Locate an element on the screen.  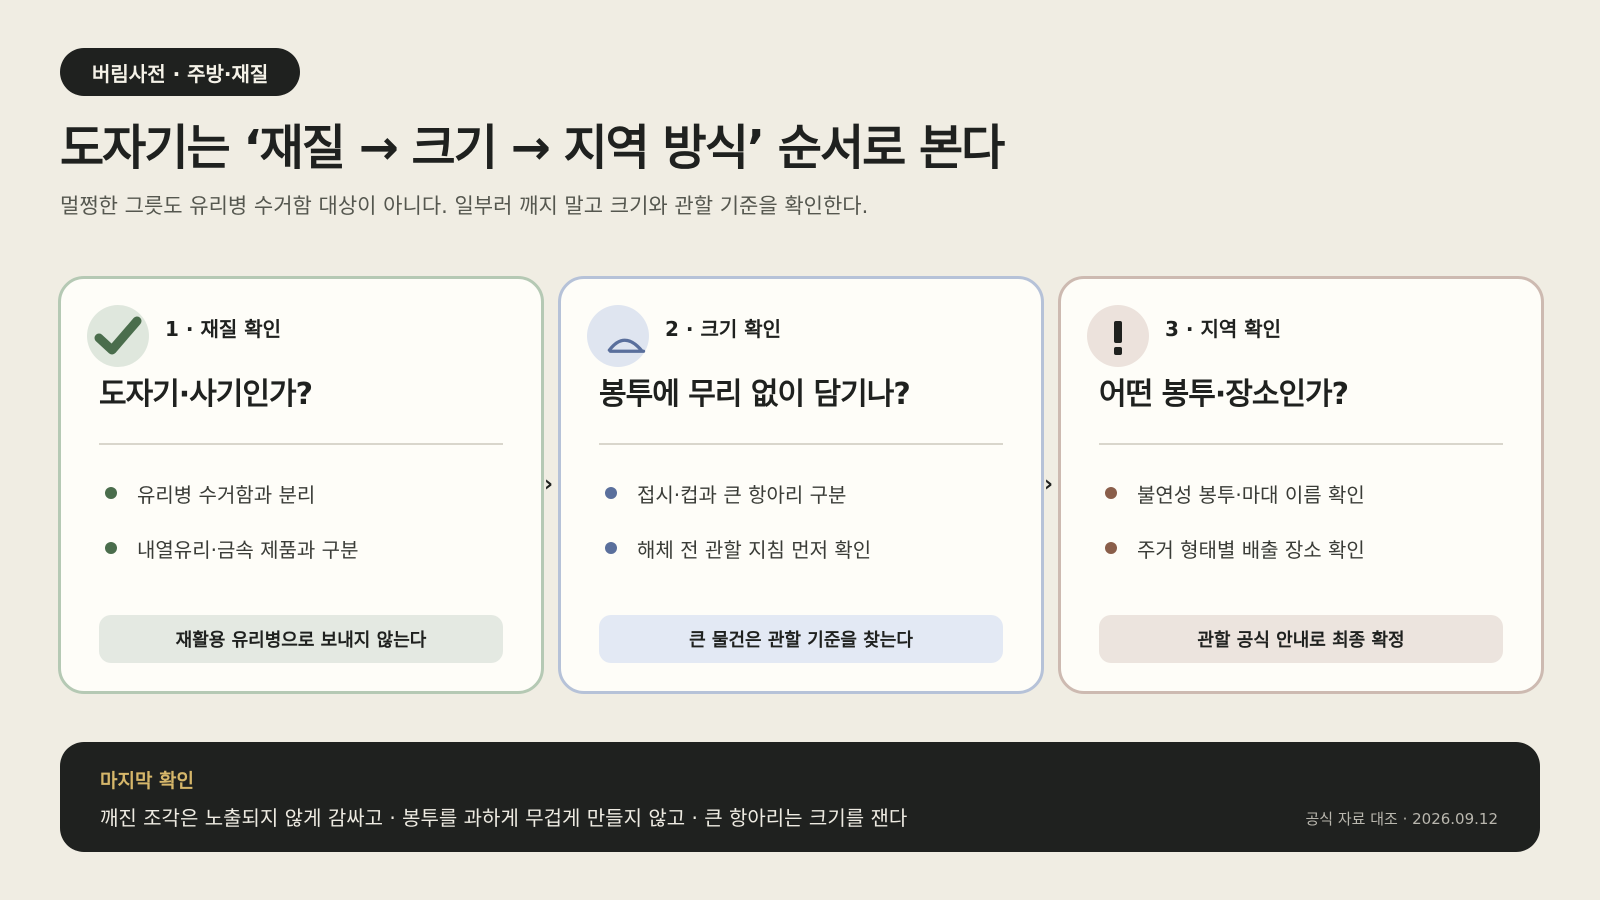
step-label: 3 · 지역 확인 is located at coordinates (1223, 329).